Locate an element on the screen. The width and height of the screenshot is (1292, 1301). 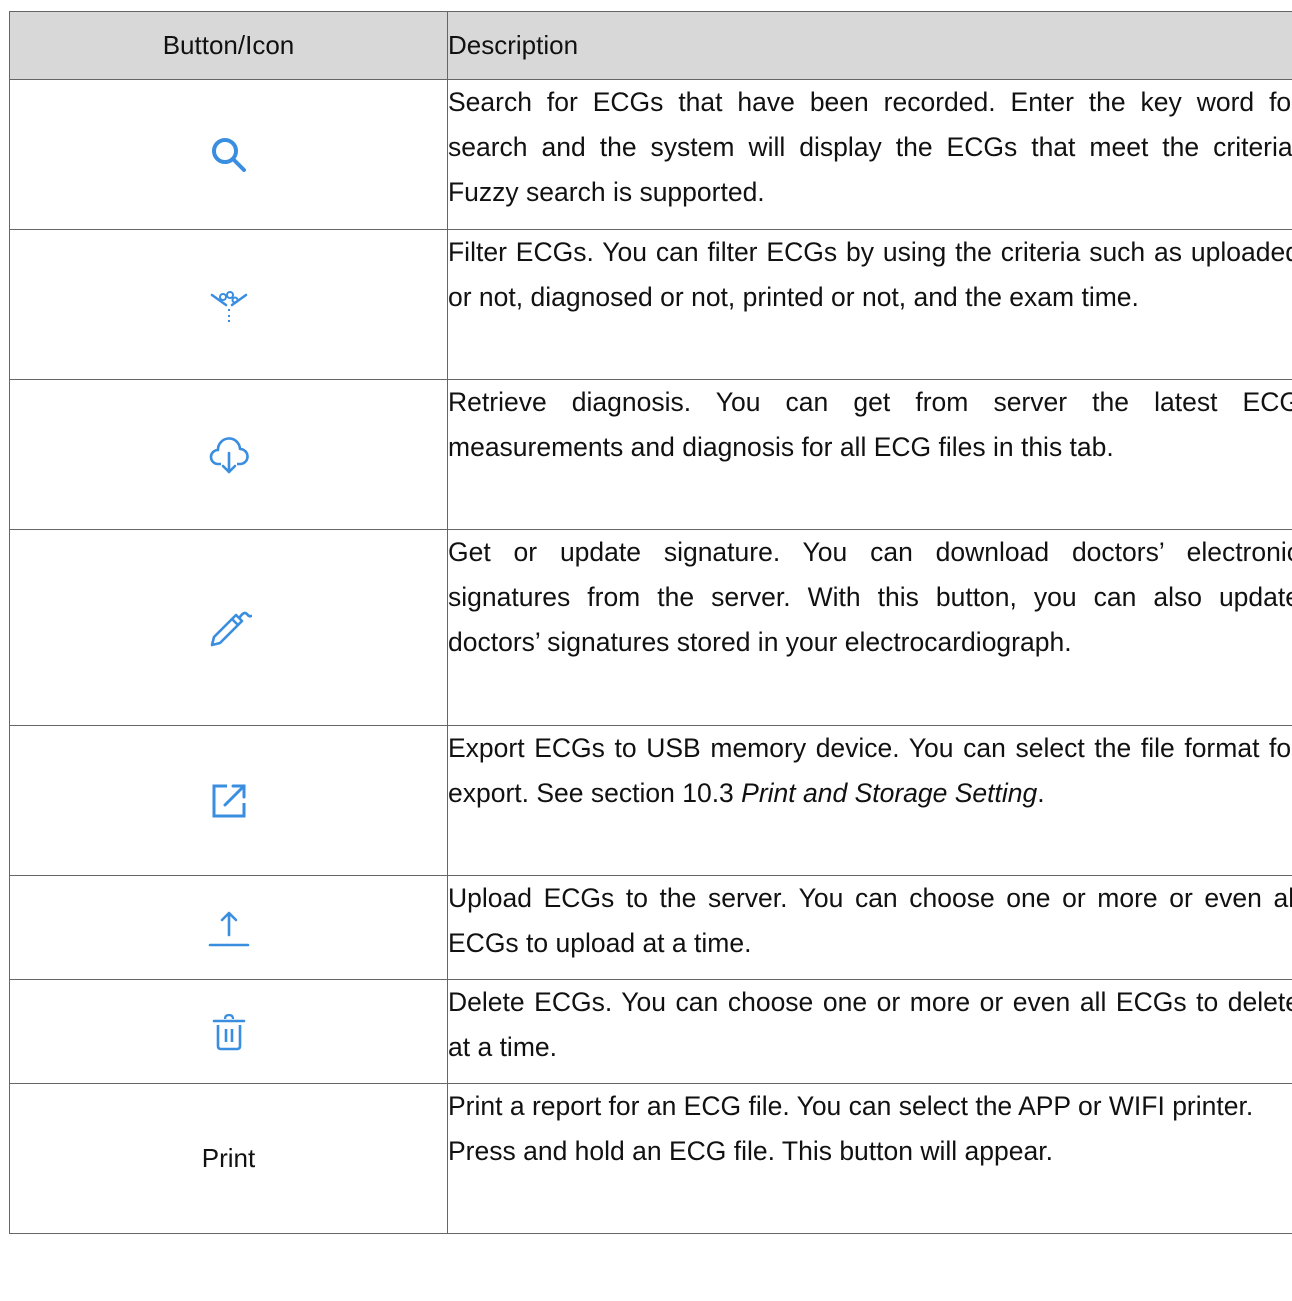
print-button-label: Print is located at coordinates (228, 1158).